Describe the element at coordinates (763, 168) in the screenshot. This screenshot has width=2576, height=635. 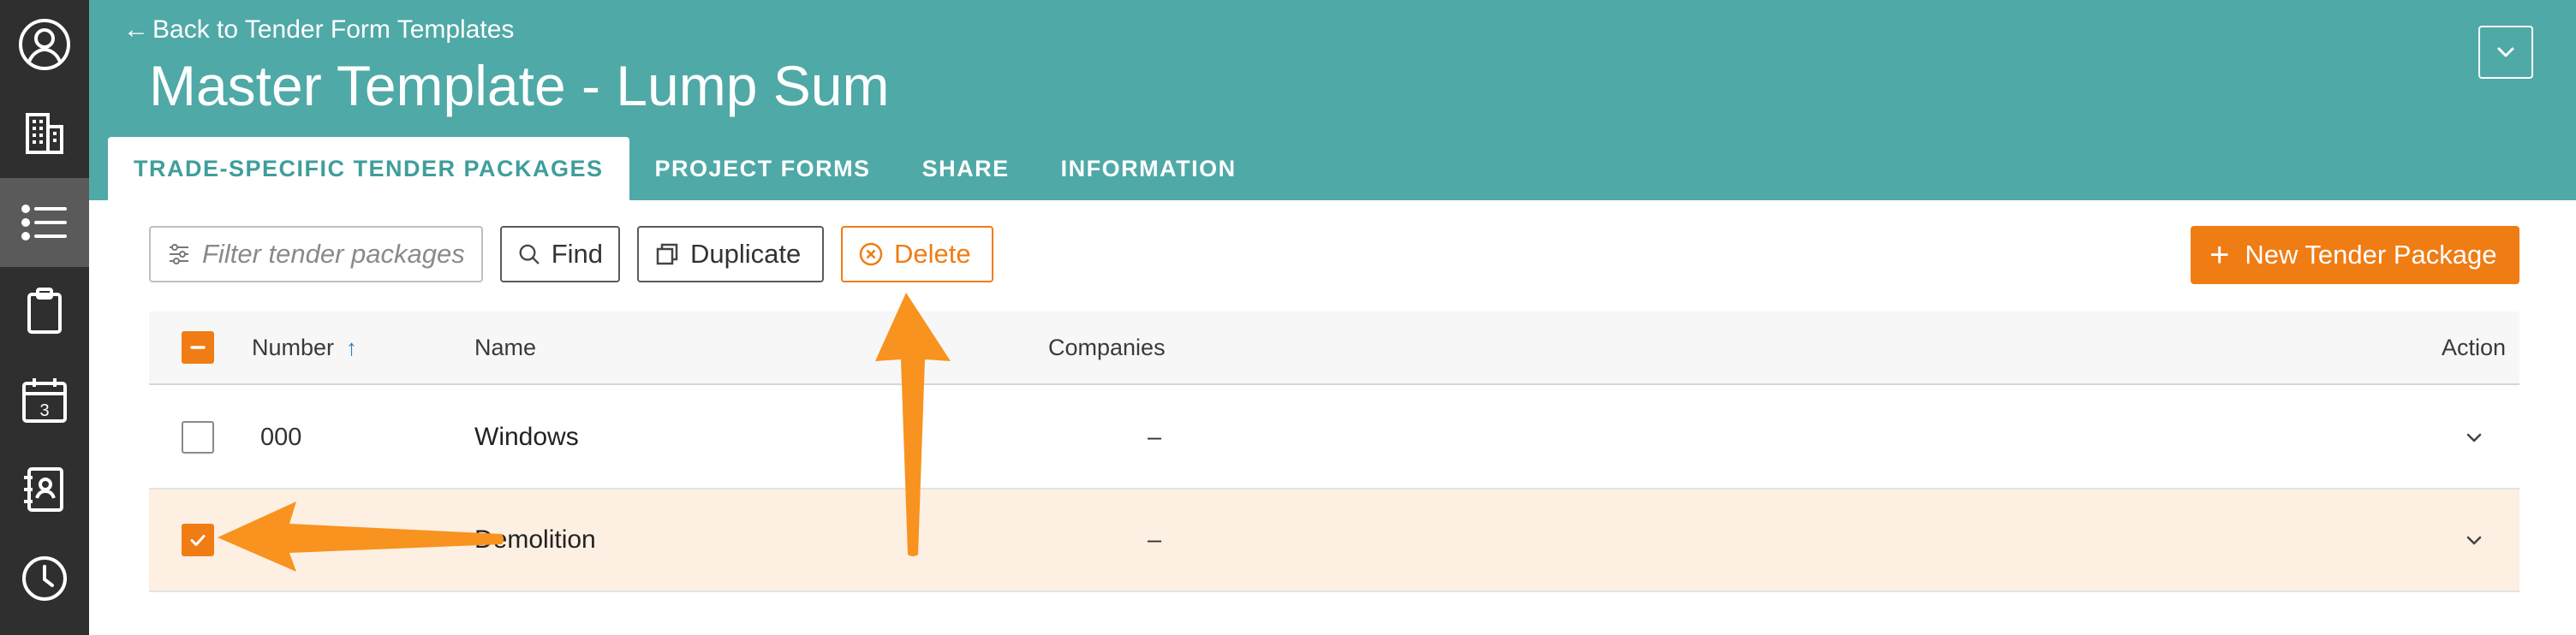
I see `tab-project-forms: PROJECT FORMS` at that location.